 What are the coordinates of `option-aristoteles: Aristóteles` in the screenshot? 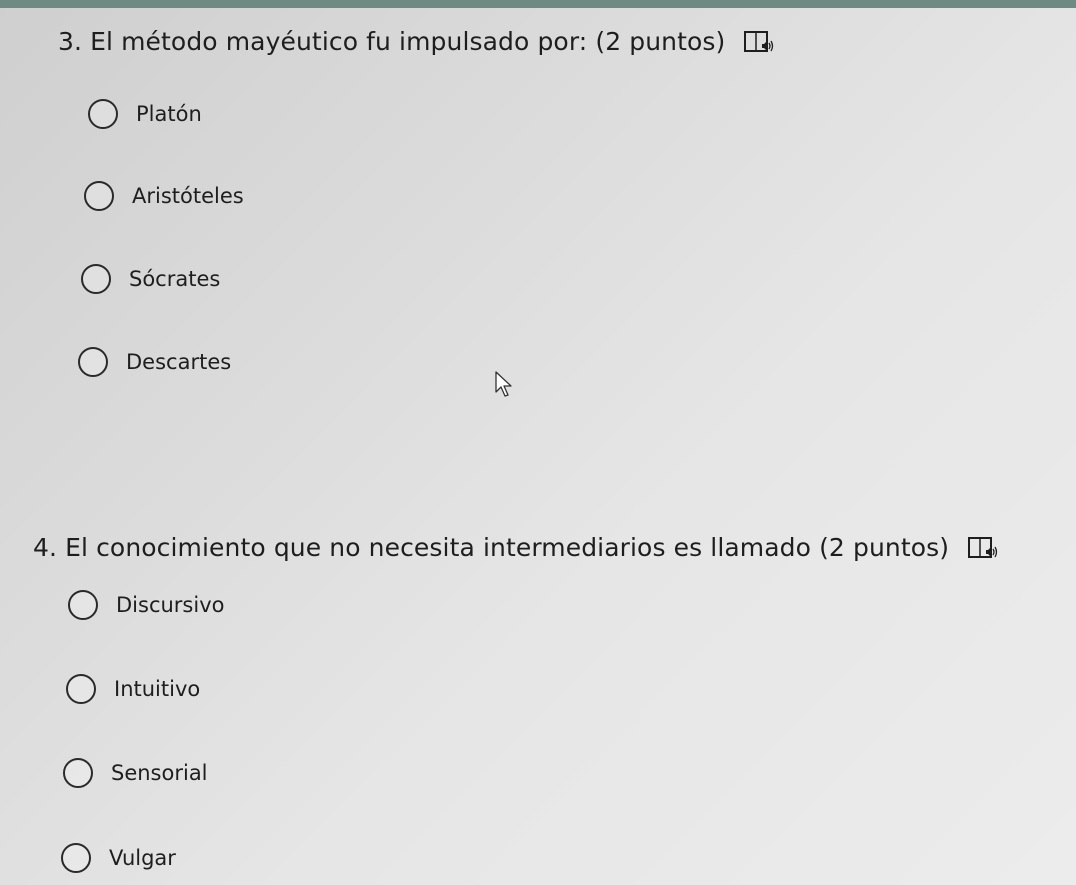 It's located at (164, 196).